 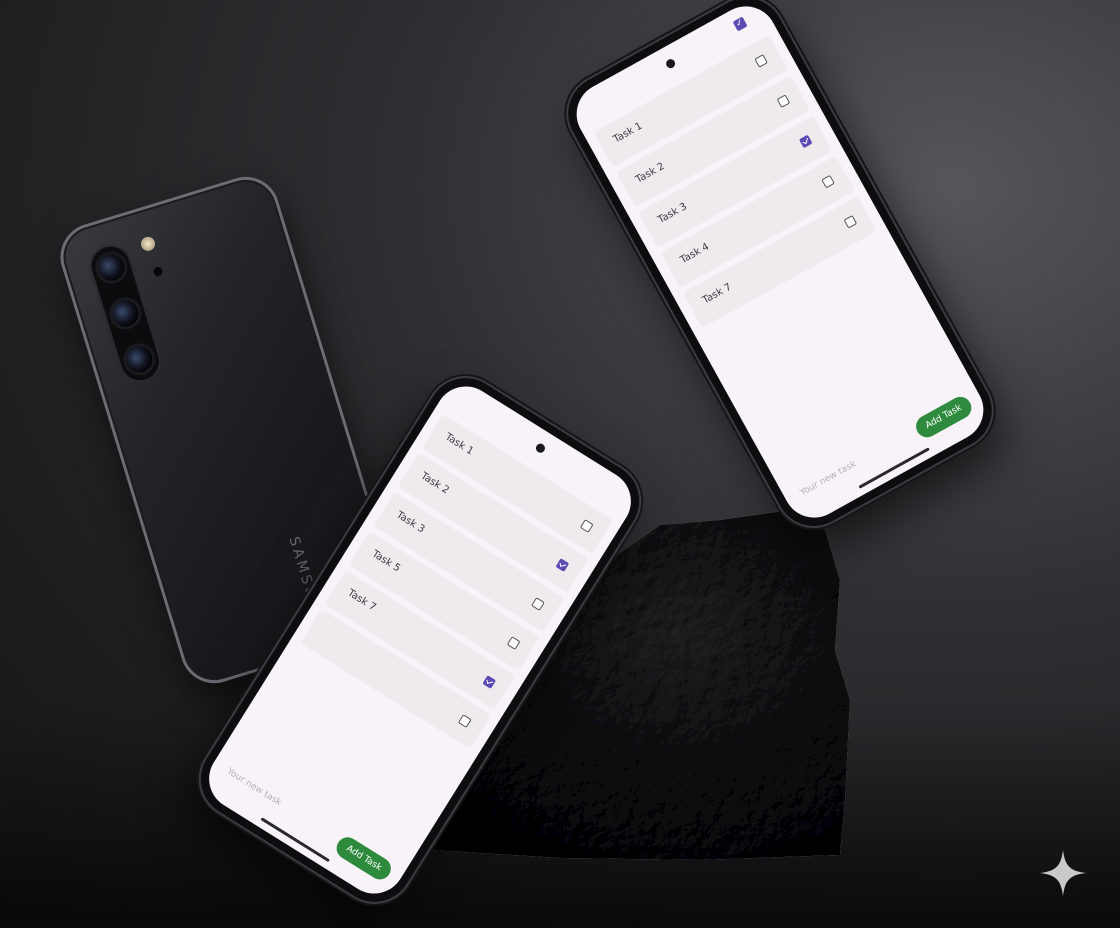 What do you see at coordinates (740, 24) in the screenshot?
I see `status-check-icon: ✓` at bounding box center [740, 24].